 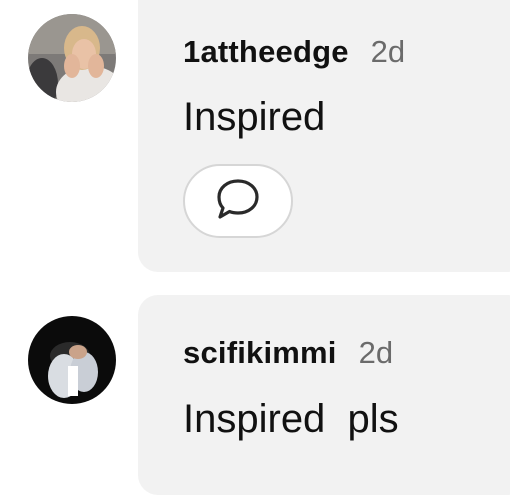 I want to click on reply-button, so click(x=238, y=201).